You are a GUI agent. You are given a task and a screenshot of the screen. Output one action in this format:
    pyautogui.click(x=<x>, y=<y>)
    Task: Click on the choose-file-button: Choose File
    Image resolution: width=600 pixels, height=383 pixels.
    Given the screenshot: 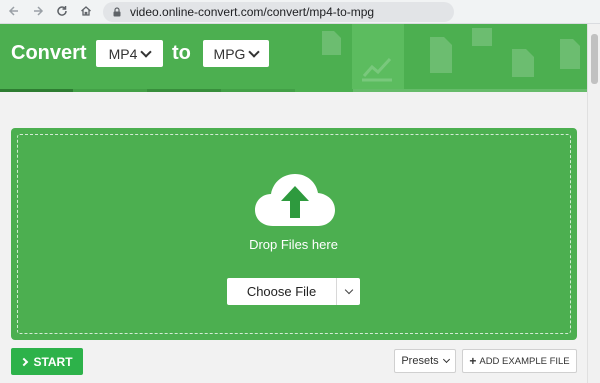 What is the action you would take?
    pyautogui.click(x=282, y=291)
    